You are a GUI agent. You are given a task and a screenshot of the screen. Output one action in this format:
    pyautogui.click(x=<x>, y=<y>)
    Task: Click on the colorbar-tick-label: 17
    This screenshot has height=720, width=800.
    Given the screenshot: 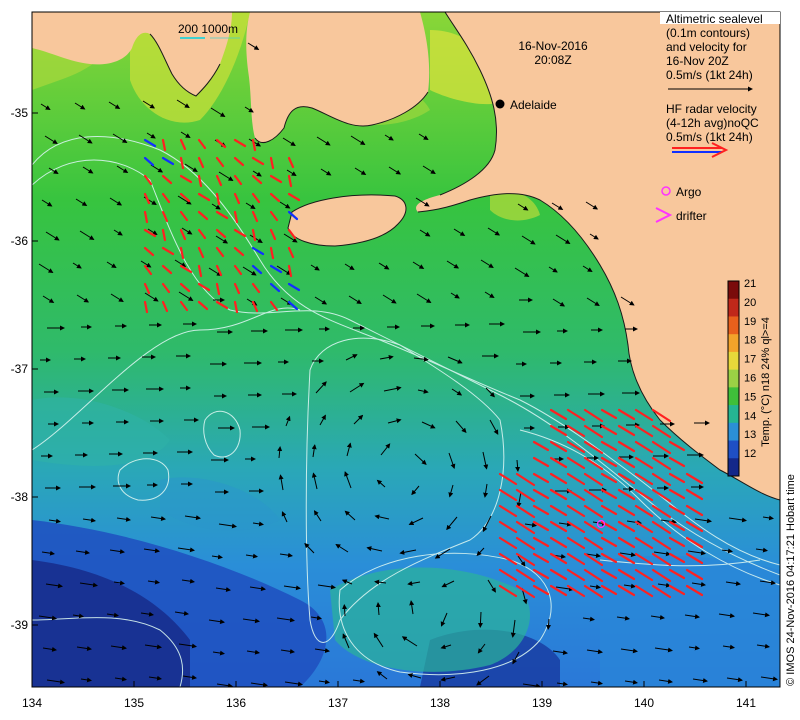 What is the action you would take?
    pyautogui.click(x=750, y=360)
    